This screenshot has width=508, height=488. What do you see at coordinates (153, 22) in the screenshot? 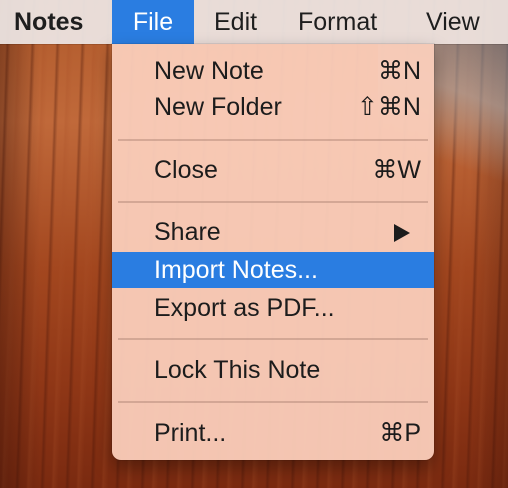
I see `menubar-file: File` at bounding box center [153, 22].